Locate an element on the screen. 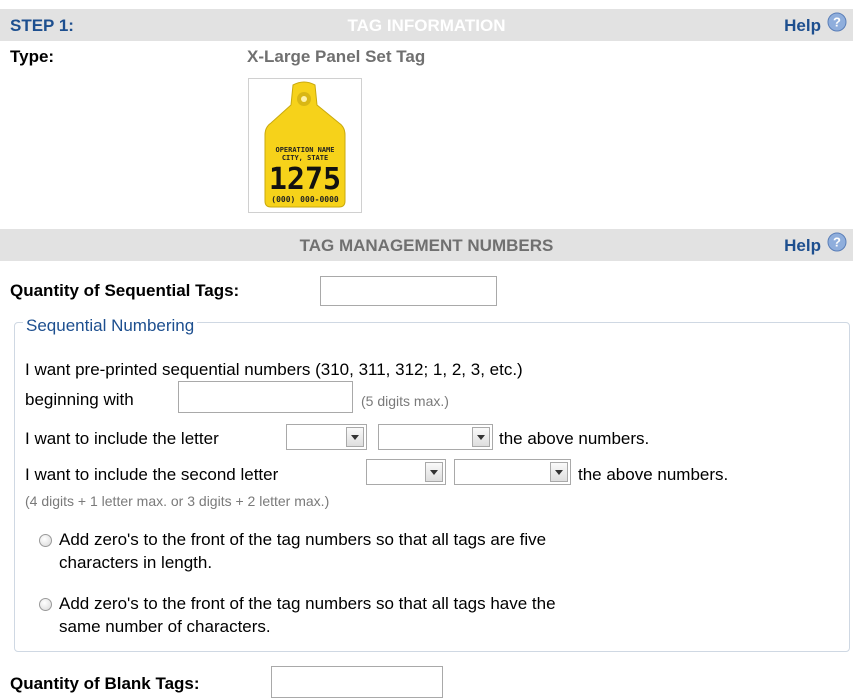 The image size is (853, 700). step-header-bar: STEP 1: TAG INFORMATION Help ? is located at coordinates (426, 25).